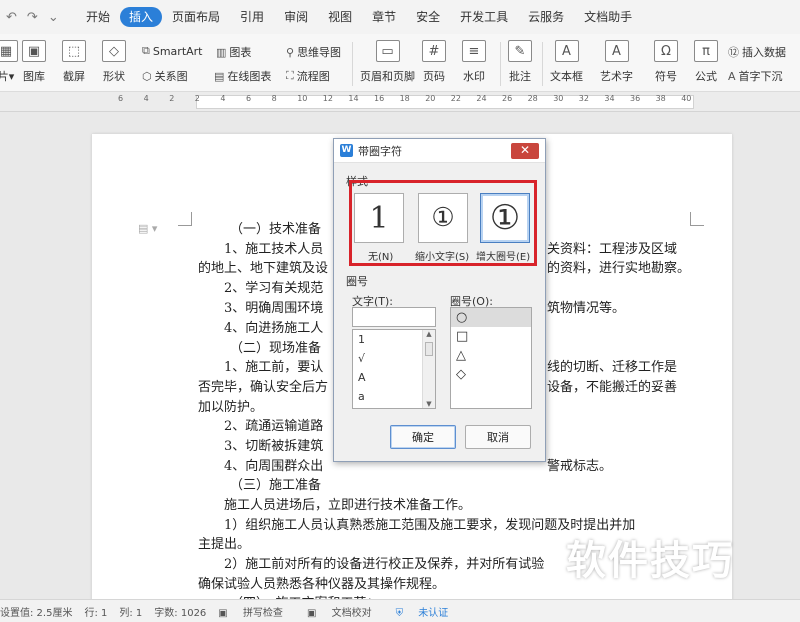 This screenshot has height=622, width=800. I want to click on shapes-button: ◇ 形状, so click(114, 62).